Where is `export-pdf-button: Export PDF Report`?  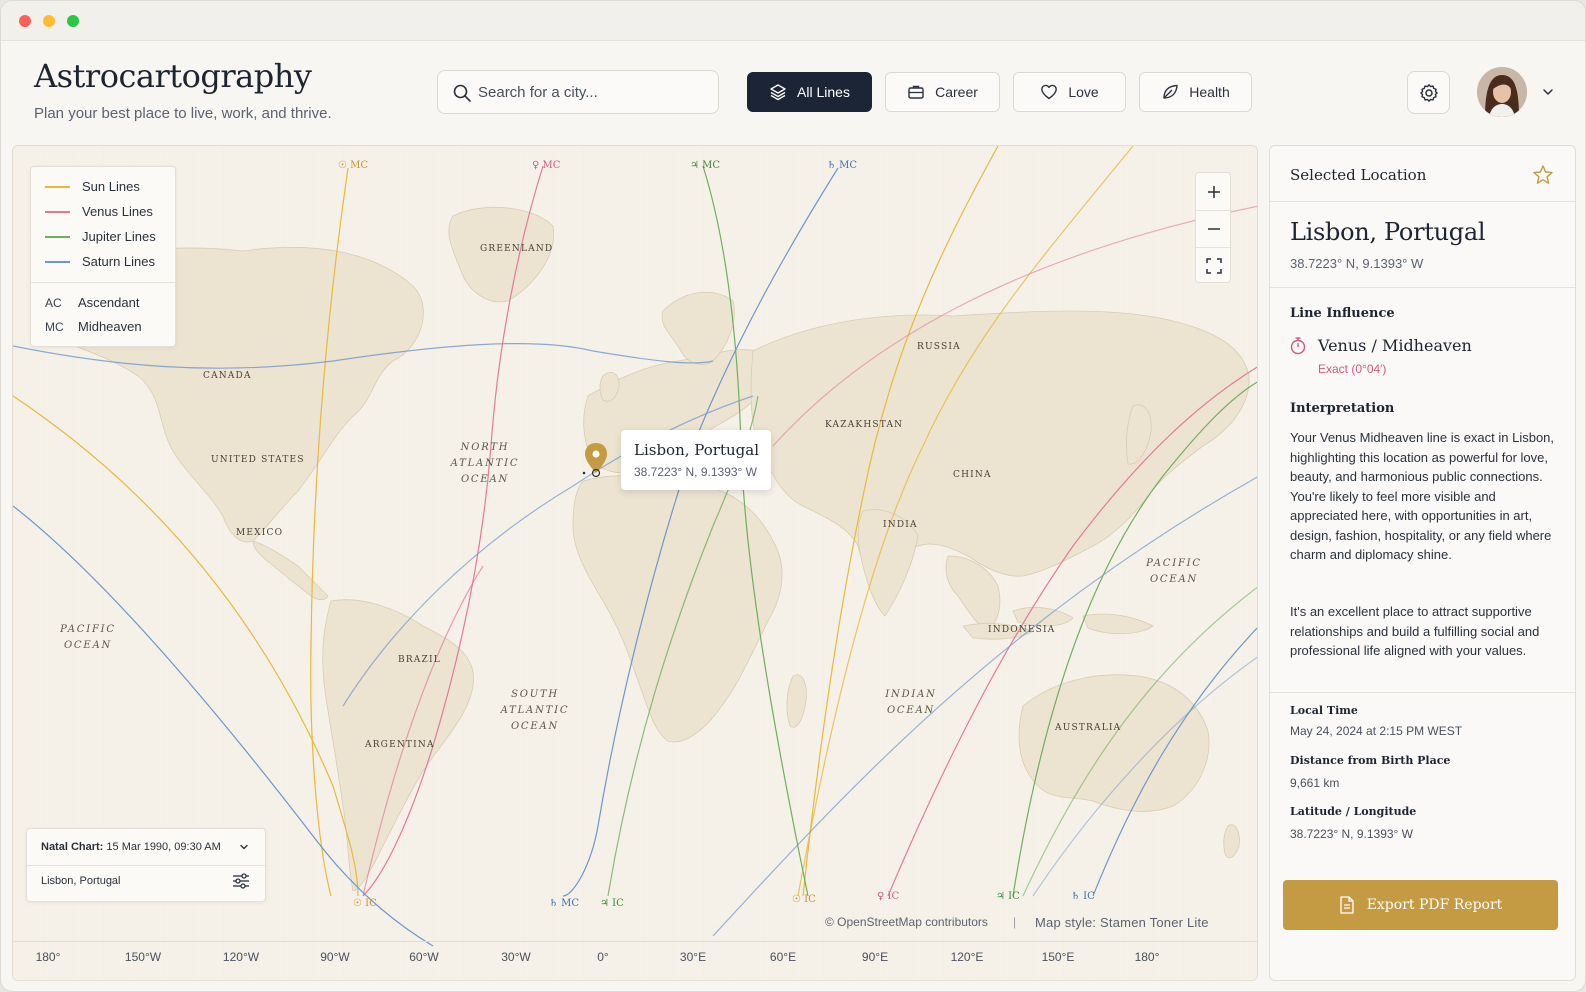 export-pdf-button: Export PDF Report is located at coordinates (1420, 905).